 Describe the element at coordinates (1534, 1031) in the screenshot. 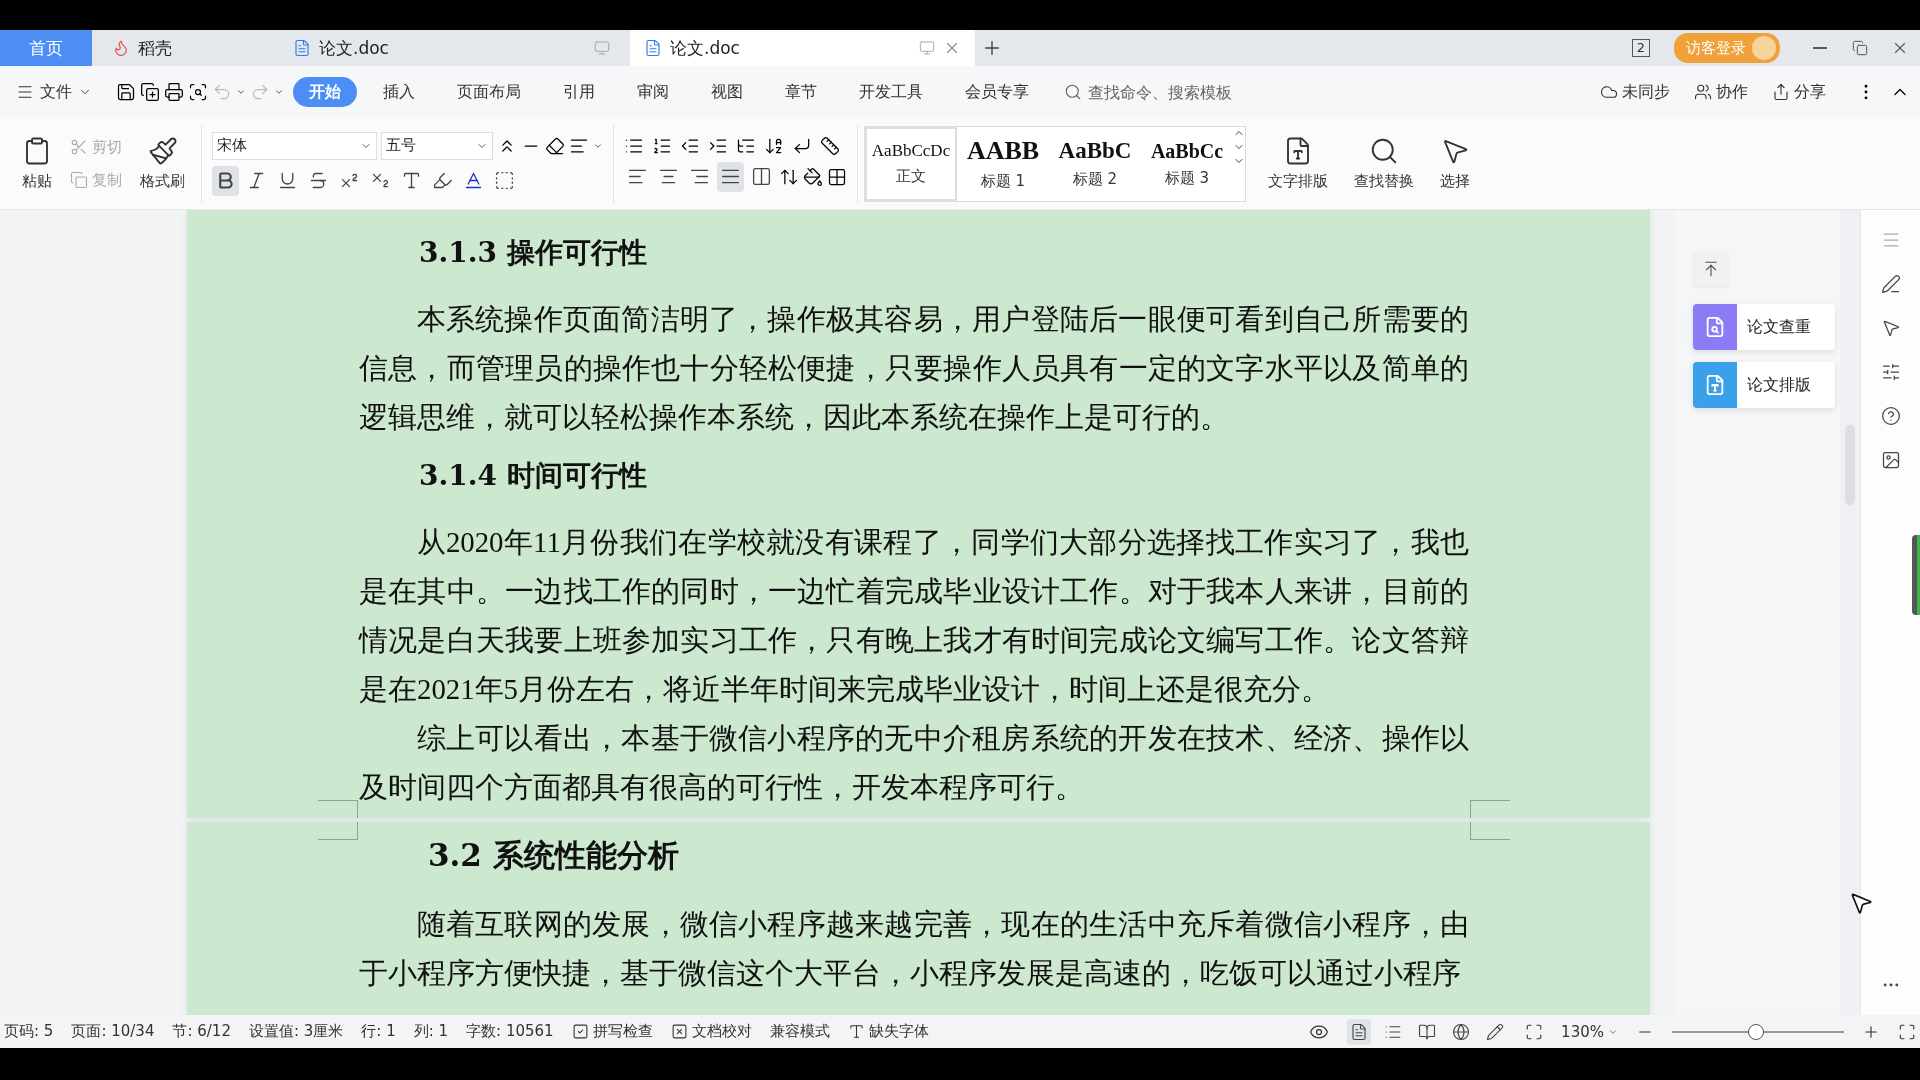

I see `fit-page-icon` at that location.